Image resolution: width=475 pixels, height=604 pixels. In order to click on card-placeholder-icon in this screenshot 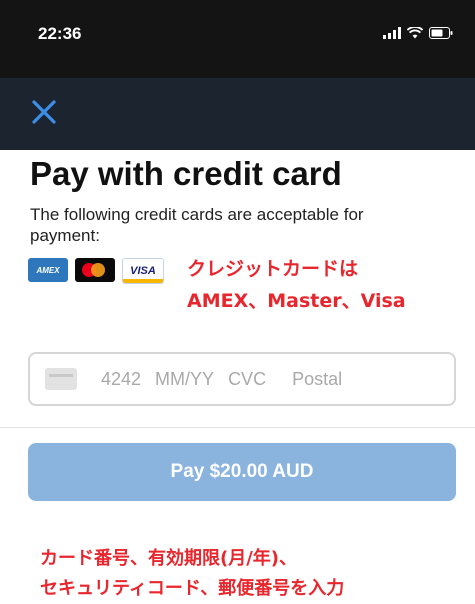, I will do `click(61, 379)`.